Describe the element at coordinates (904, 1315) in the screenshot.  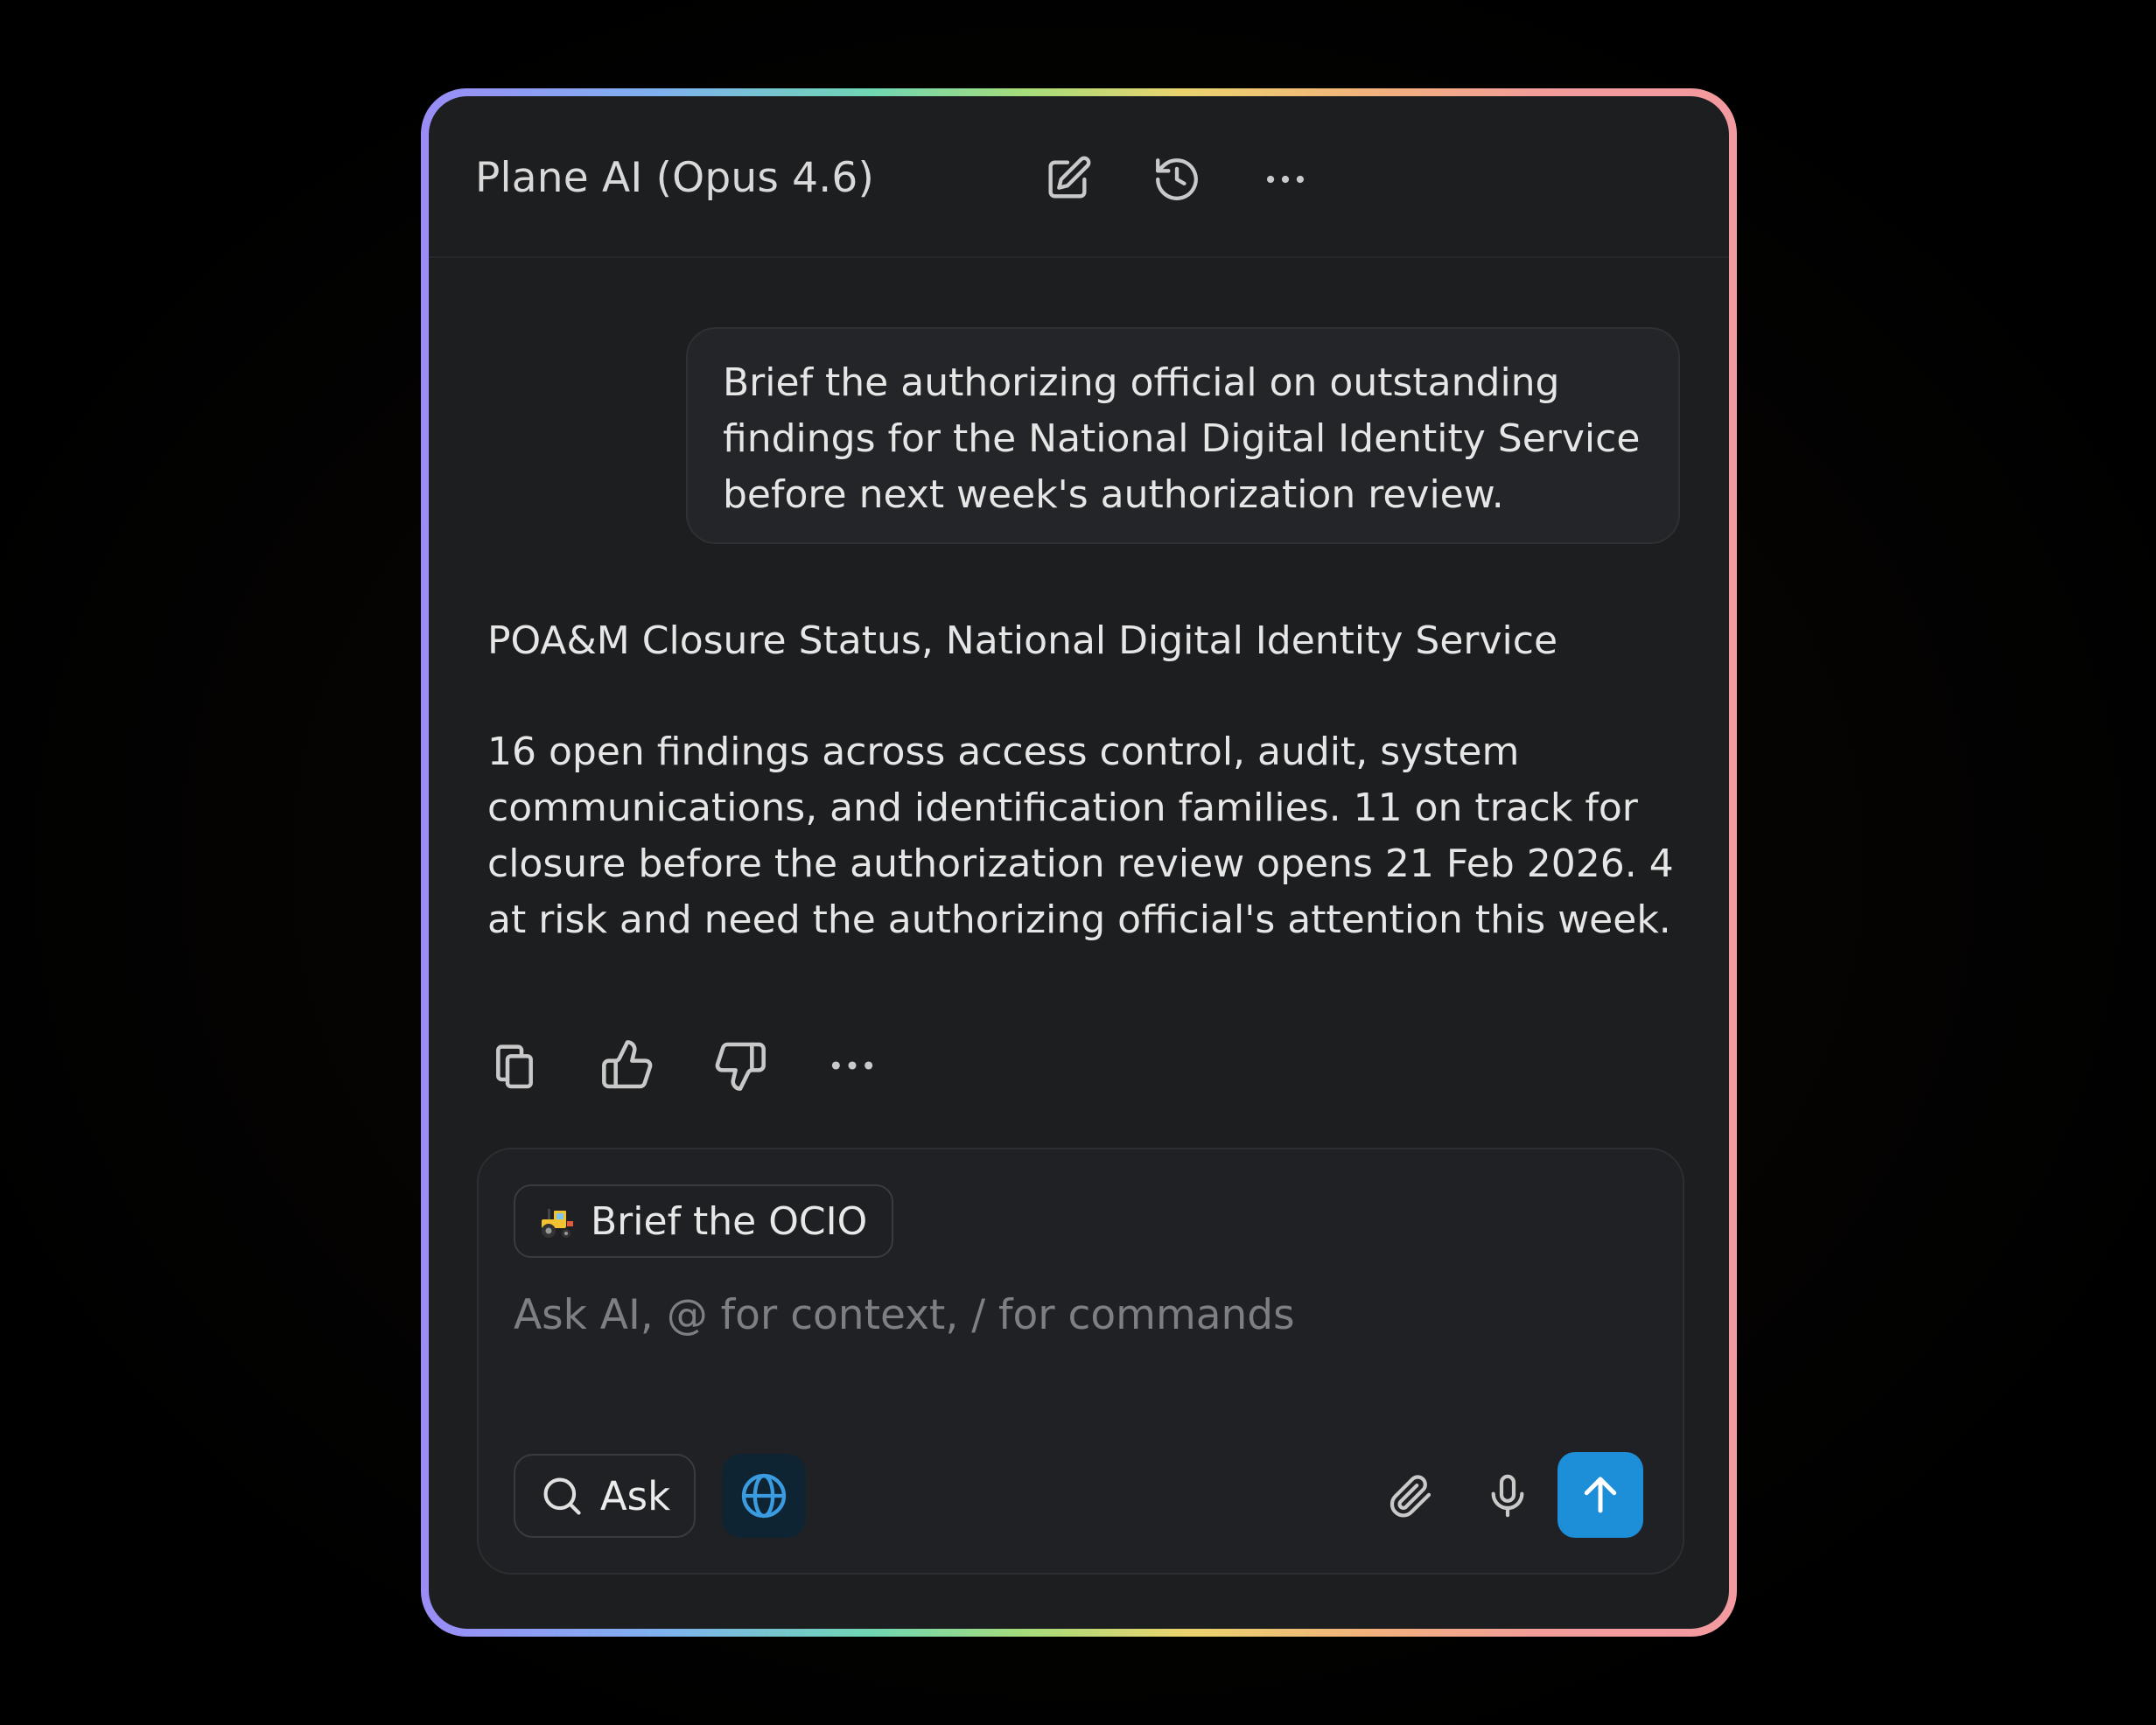
I see `message-input: Ask AI, @ for context, / for commands` at that location.